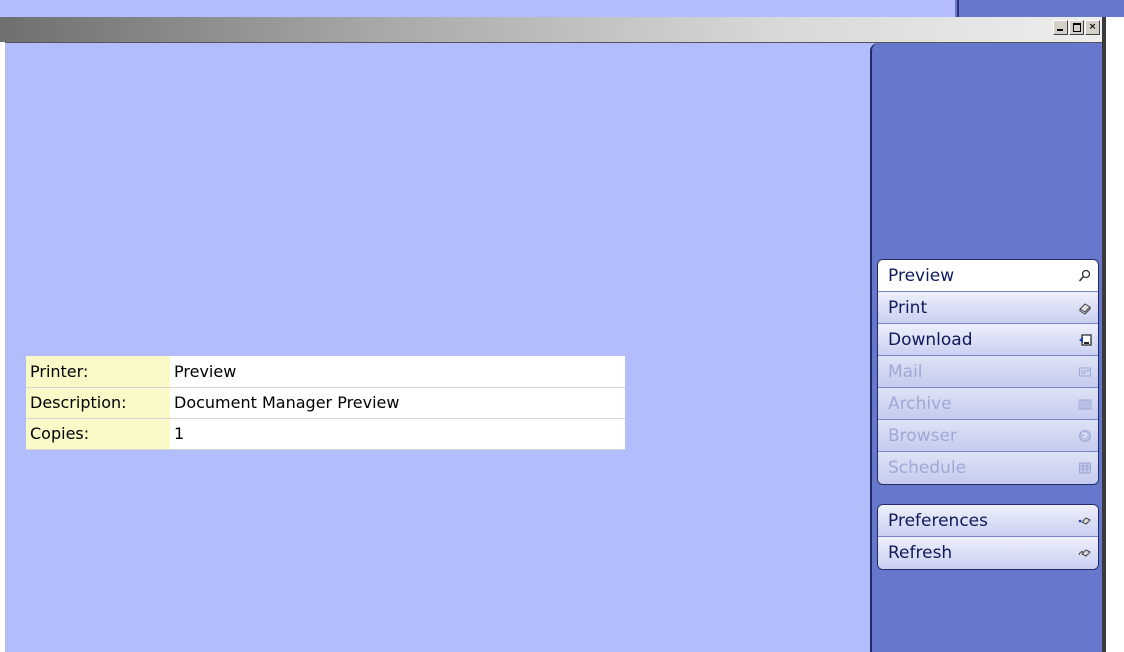 The height and width of the screenshot is (652, 1124). I want to click on menu-item-label: Schedule, so click(927, 468).